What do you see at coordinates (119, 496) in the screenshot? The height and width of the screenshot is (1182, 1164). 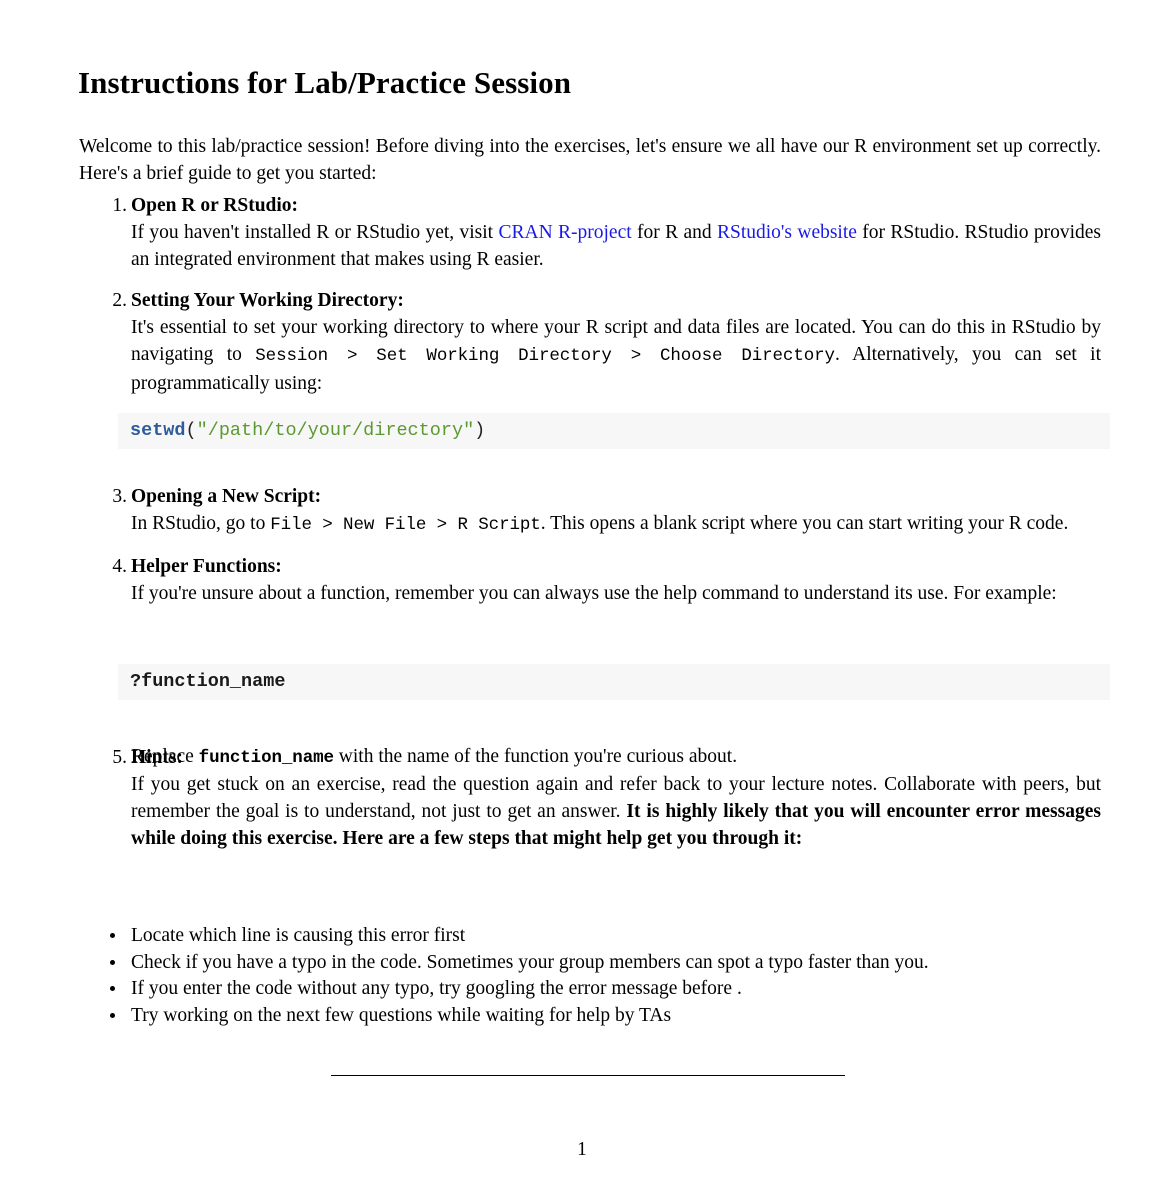 I see `list-item-number: 3.` at bounding box center [119, 496].